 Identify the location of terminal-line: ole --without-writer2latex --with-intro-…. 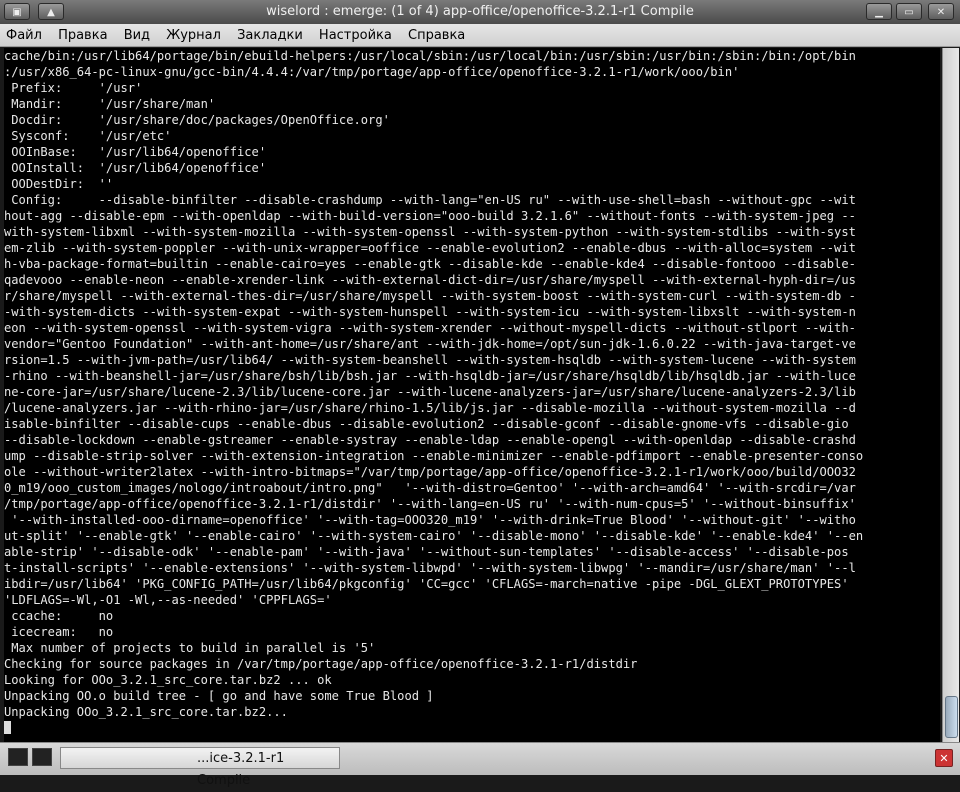
(430, 472).